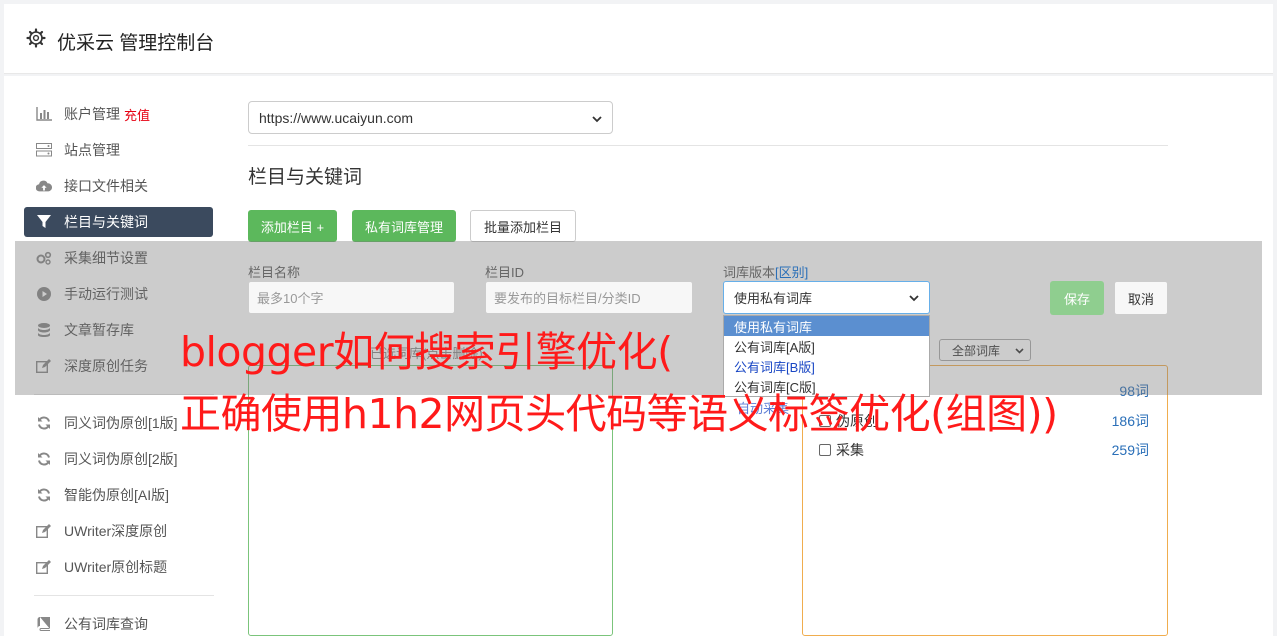  Describe the element at coordinates (44, 114) in the screenshot. I see `bar-chart-icon` at that location.